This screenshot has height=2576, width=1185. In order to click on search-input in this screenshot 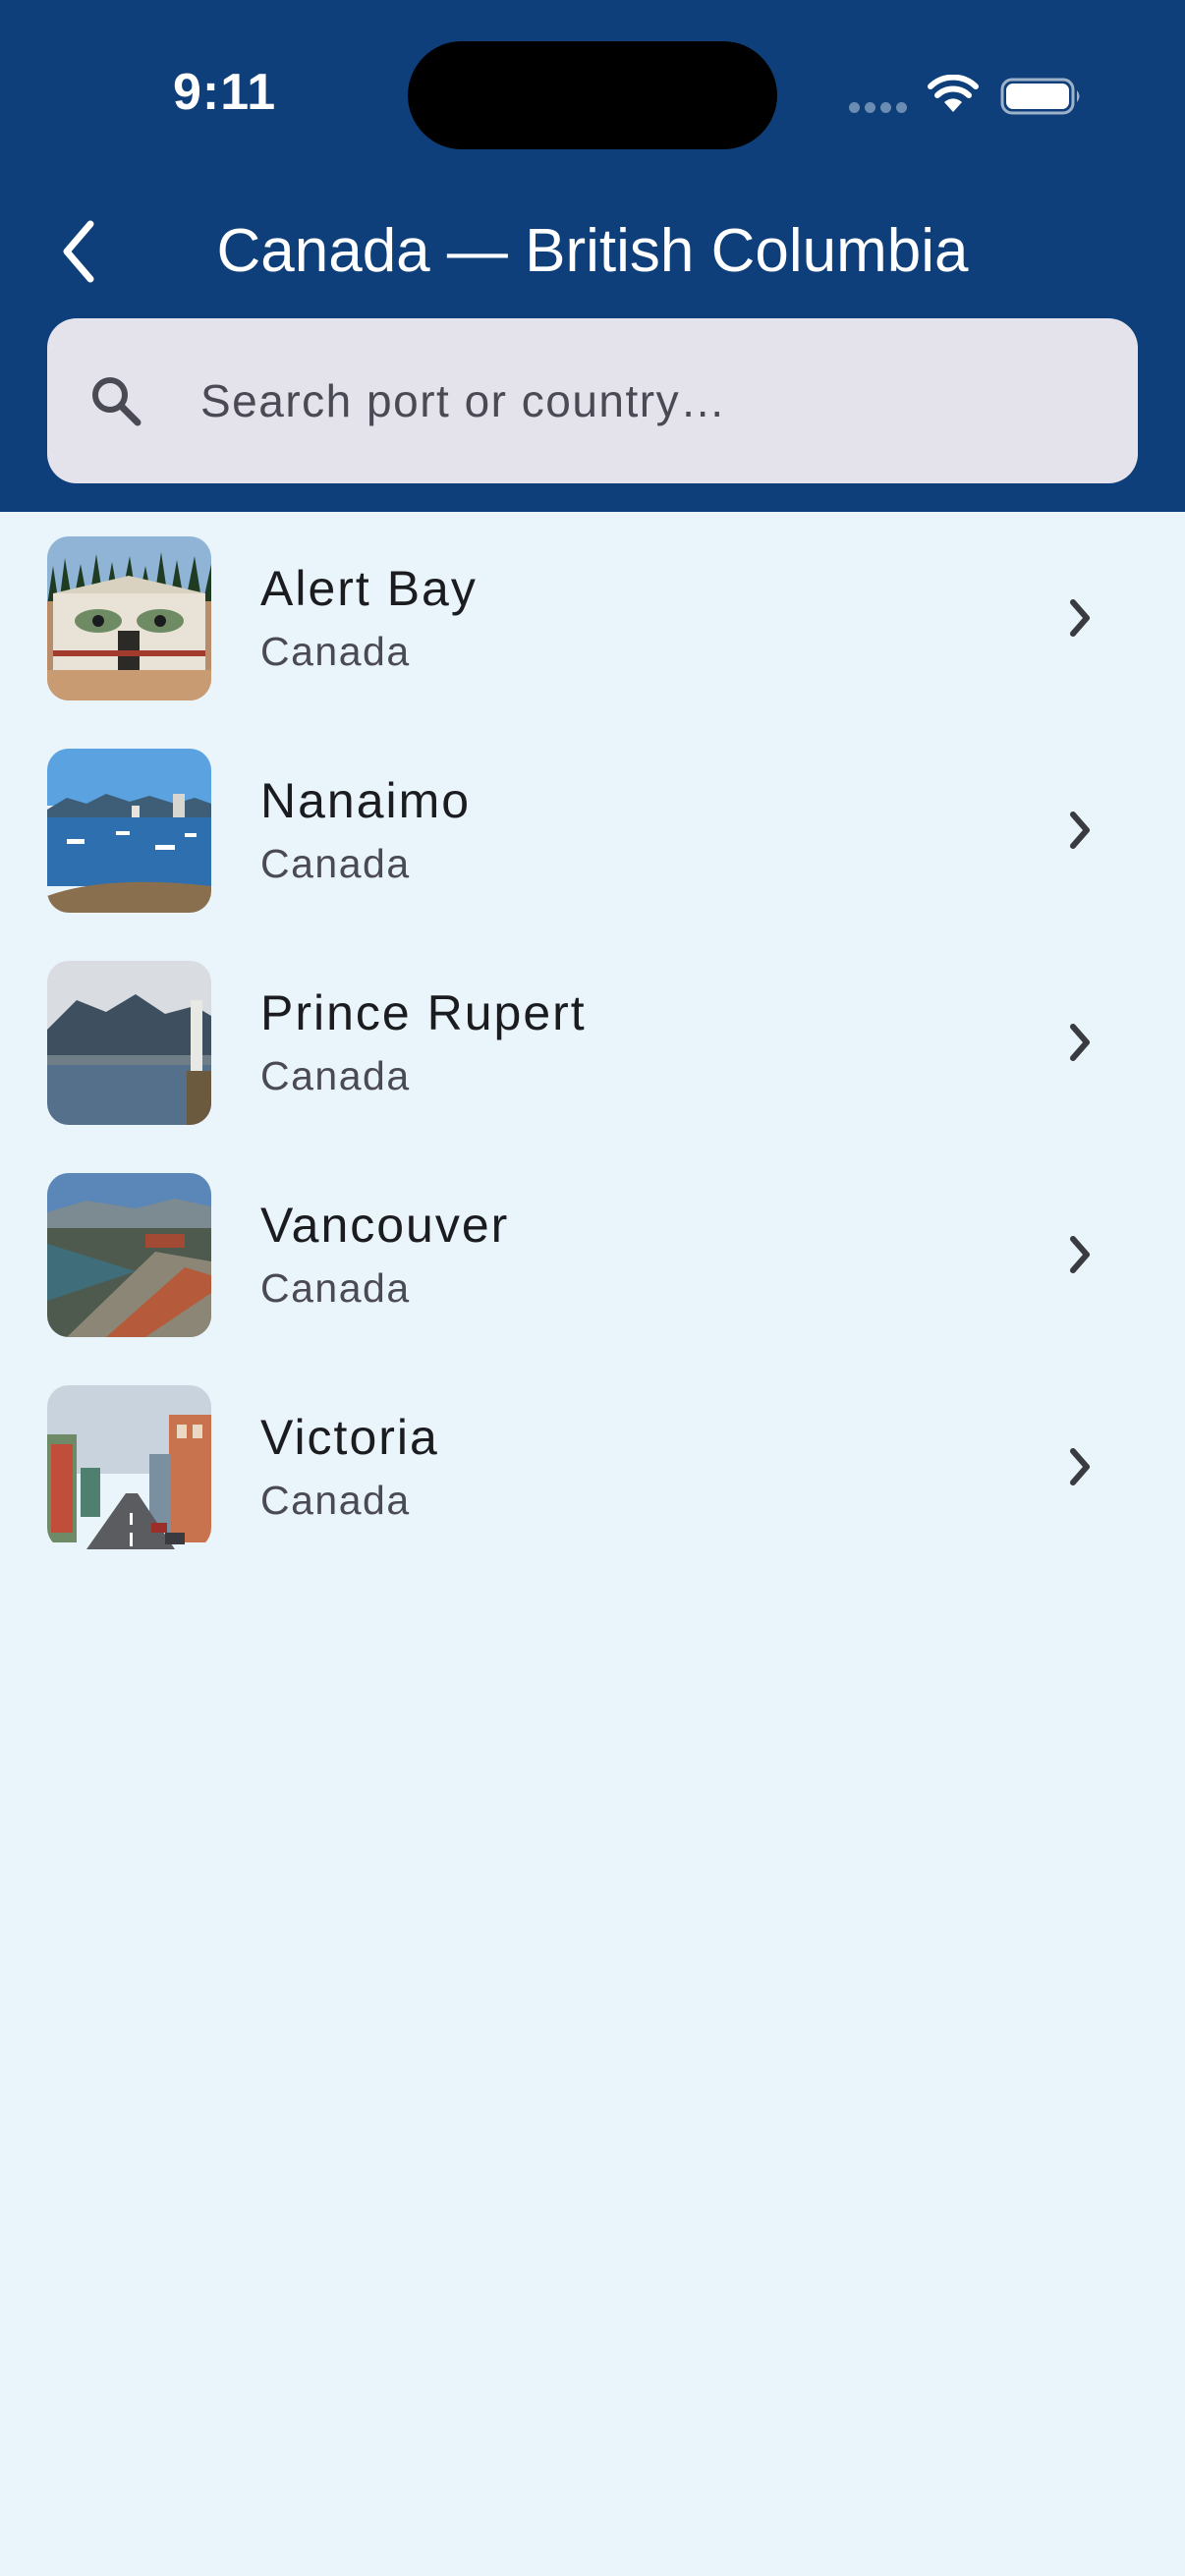, I will do `click(652, 400)`.